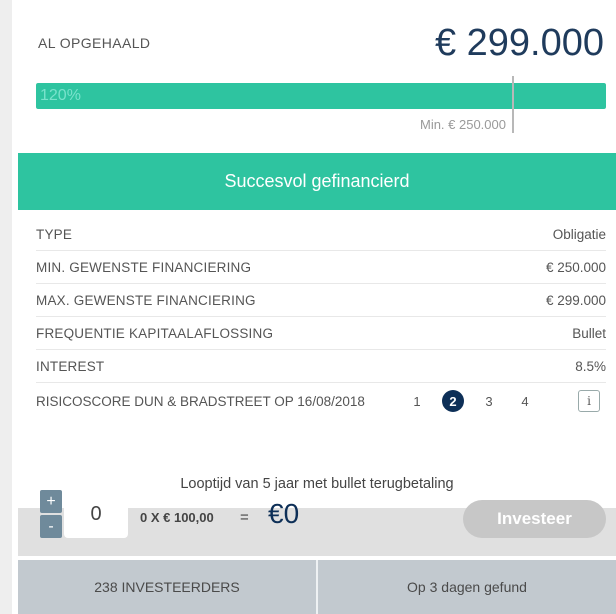  Describe the element at coordinates (321, 300) in the screenshot. I see `detail-row-max-financing: MAX. GEWENSTE FINANCIERING € 299.000` at that location.